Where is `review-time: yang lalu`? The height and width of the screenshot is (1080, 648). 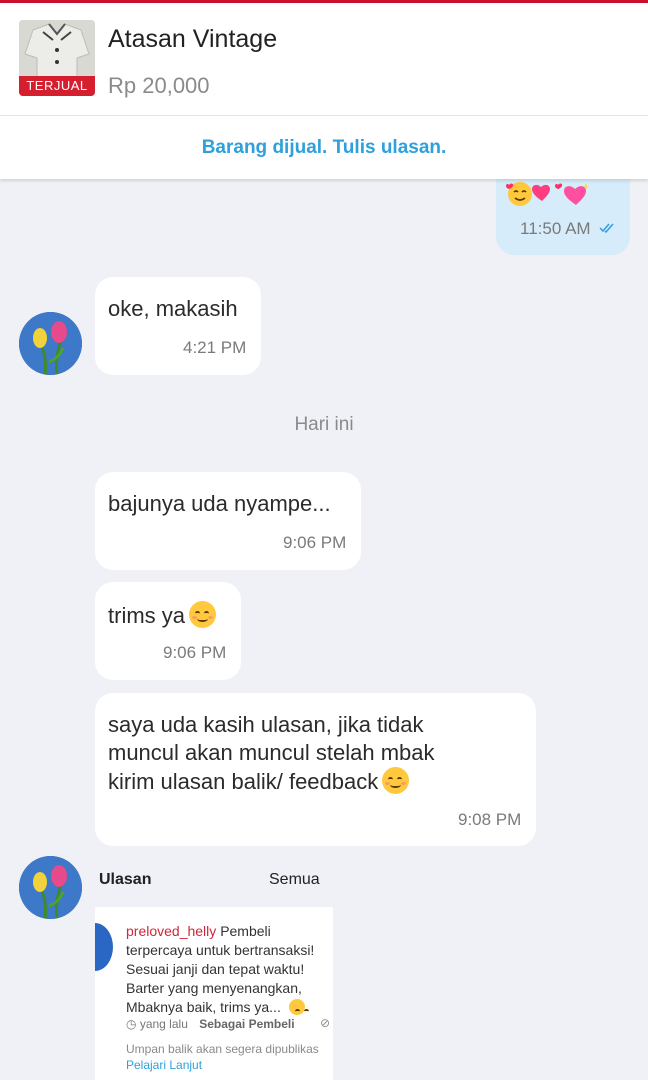 review-time: yang lalu is located at coordinates (163, 1024).